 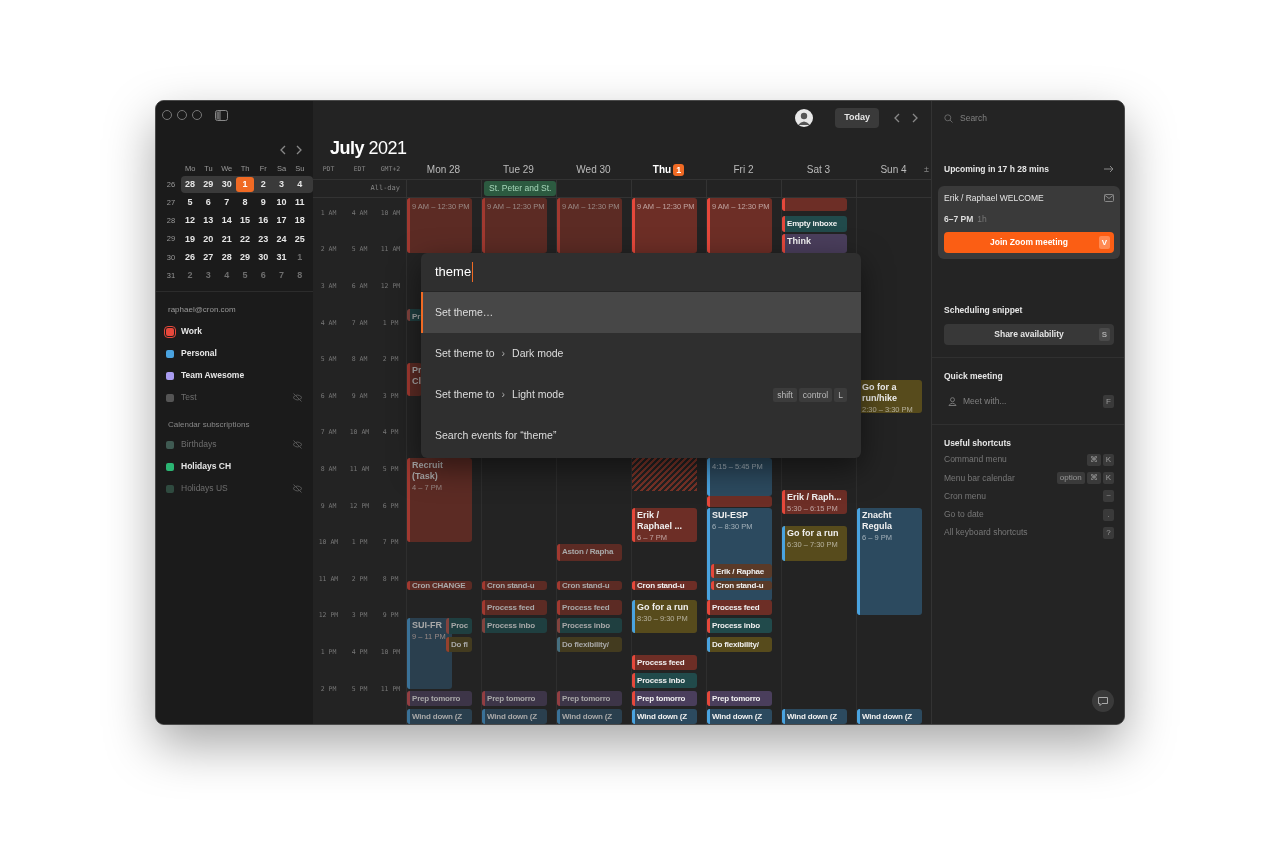 What do you see at coordinates (263, 202) in the screenshot?
I see `calendar-day: 9` at bounding box center [263, 202].